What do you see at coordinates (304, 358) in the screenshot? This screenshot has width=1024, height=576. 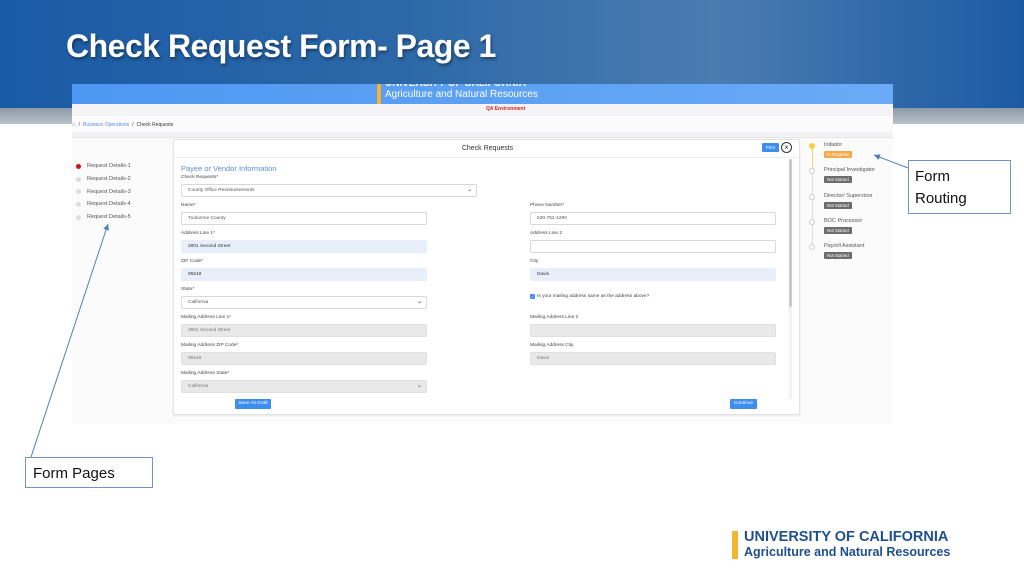 I see `mail-zip-input: 95618` at bounding box center [304, 358].